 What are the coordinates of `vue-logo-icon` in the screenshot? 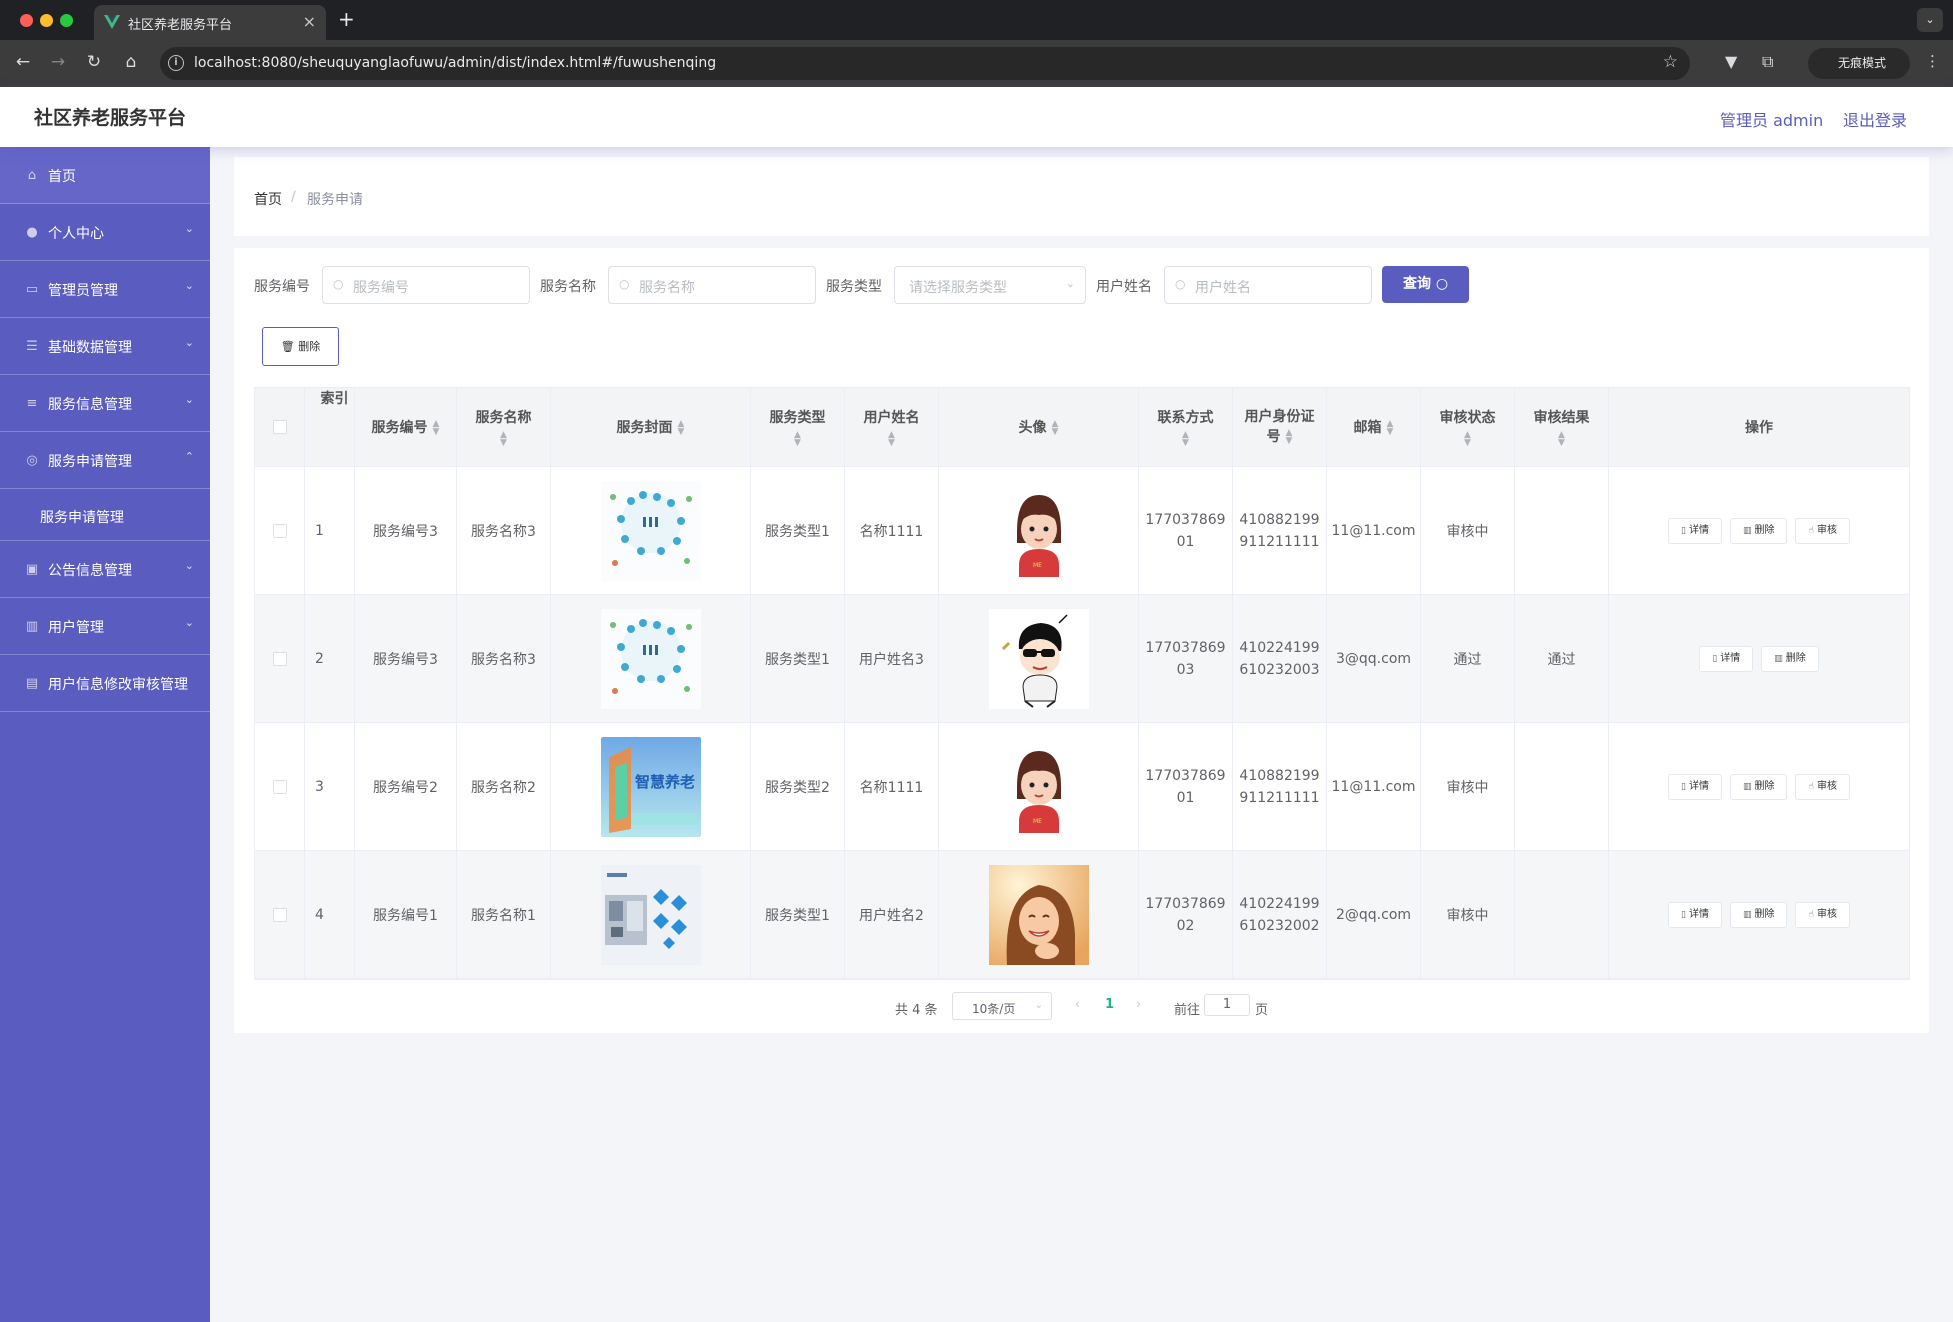 It's located at (112, 22).